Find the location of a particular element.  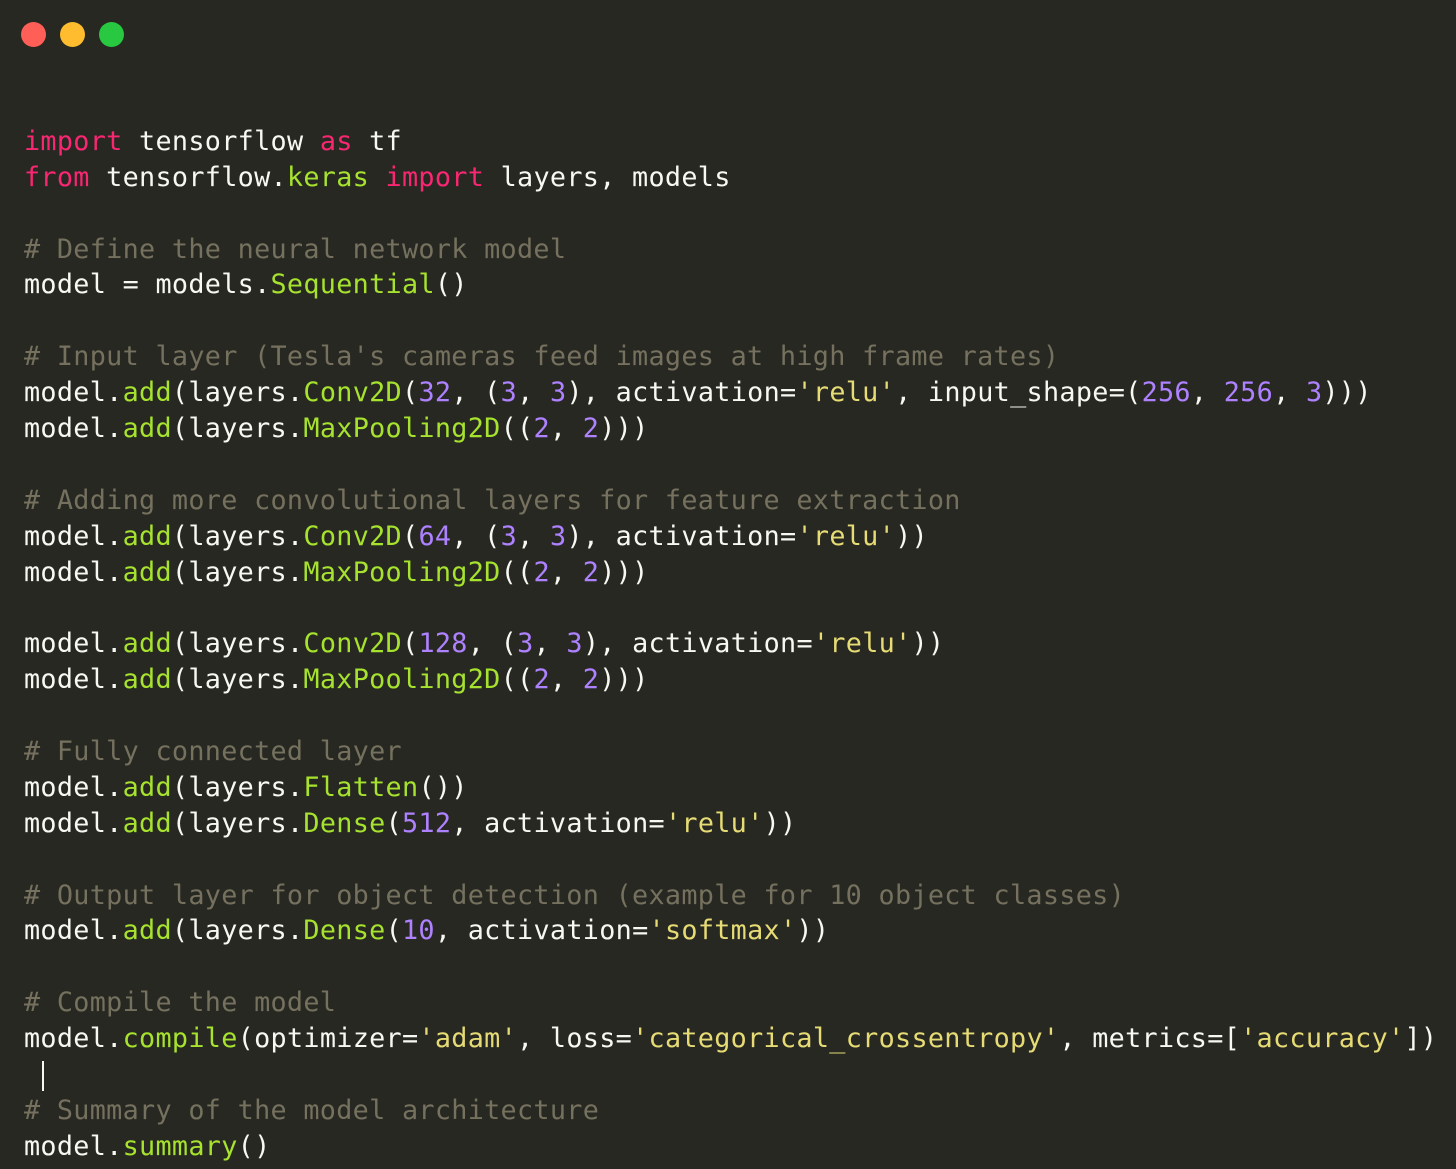

number-token: 10 is located at coordinates (418, 931).